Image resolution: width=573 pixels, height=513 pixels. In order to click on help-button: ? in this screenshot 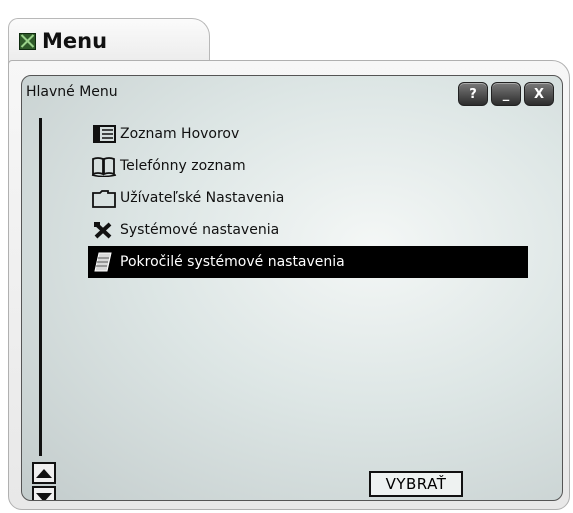, I will do `click(473, 94)`.